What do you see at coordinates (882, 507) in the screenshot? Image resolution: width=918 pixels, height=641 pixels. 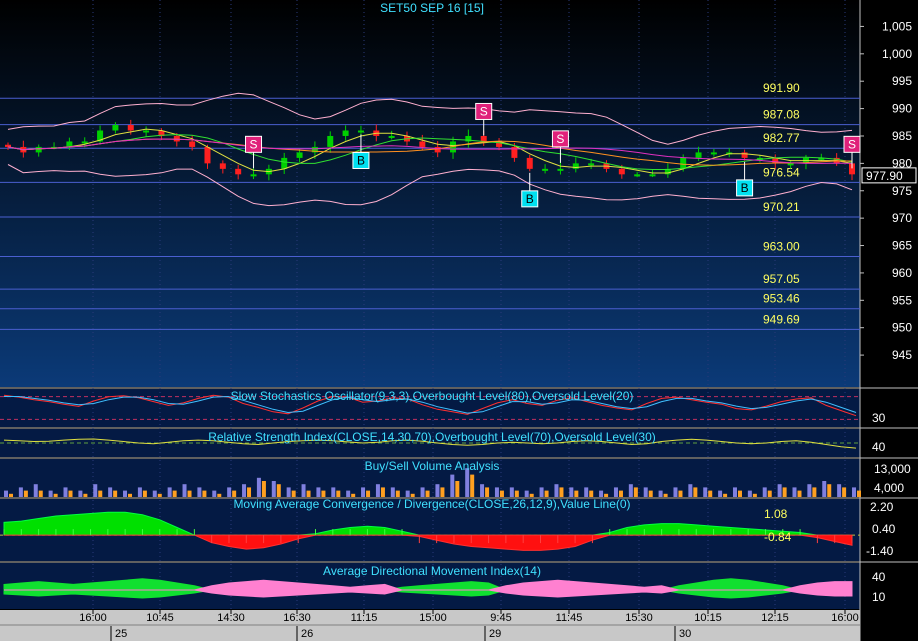 I see `macd-tick-label: 2.20` at bounding box center [882, 507].